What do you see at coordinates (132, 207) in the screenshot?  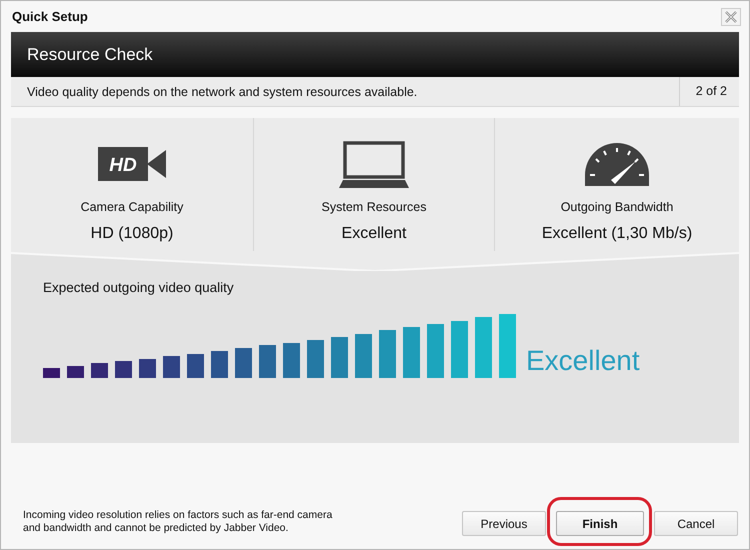 I see `card-label: Camera Capability` at bounding box center [132, 207].